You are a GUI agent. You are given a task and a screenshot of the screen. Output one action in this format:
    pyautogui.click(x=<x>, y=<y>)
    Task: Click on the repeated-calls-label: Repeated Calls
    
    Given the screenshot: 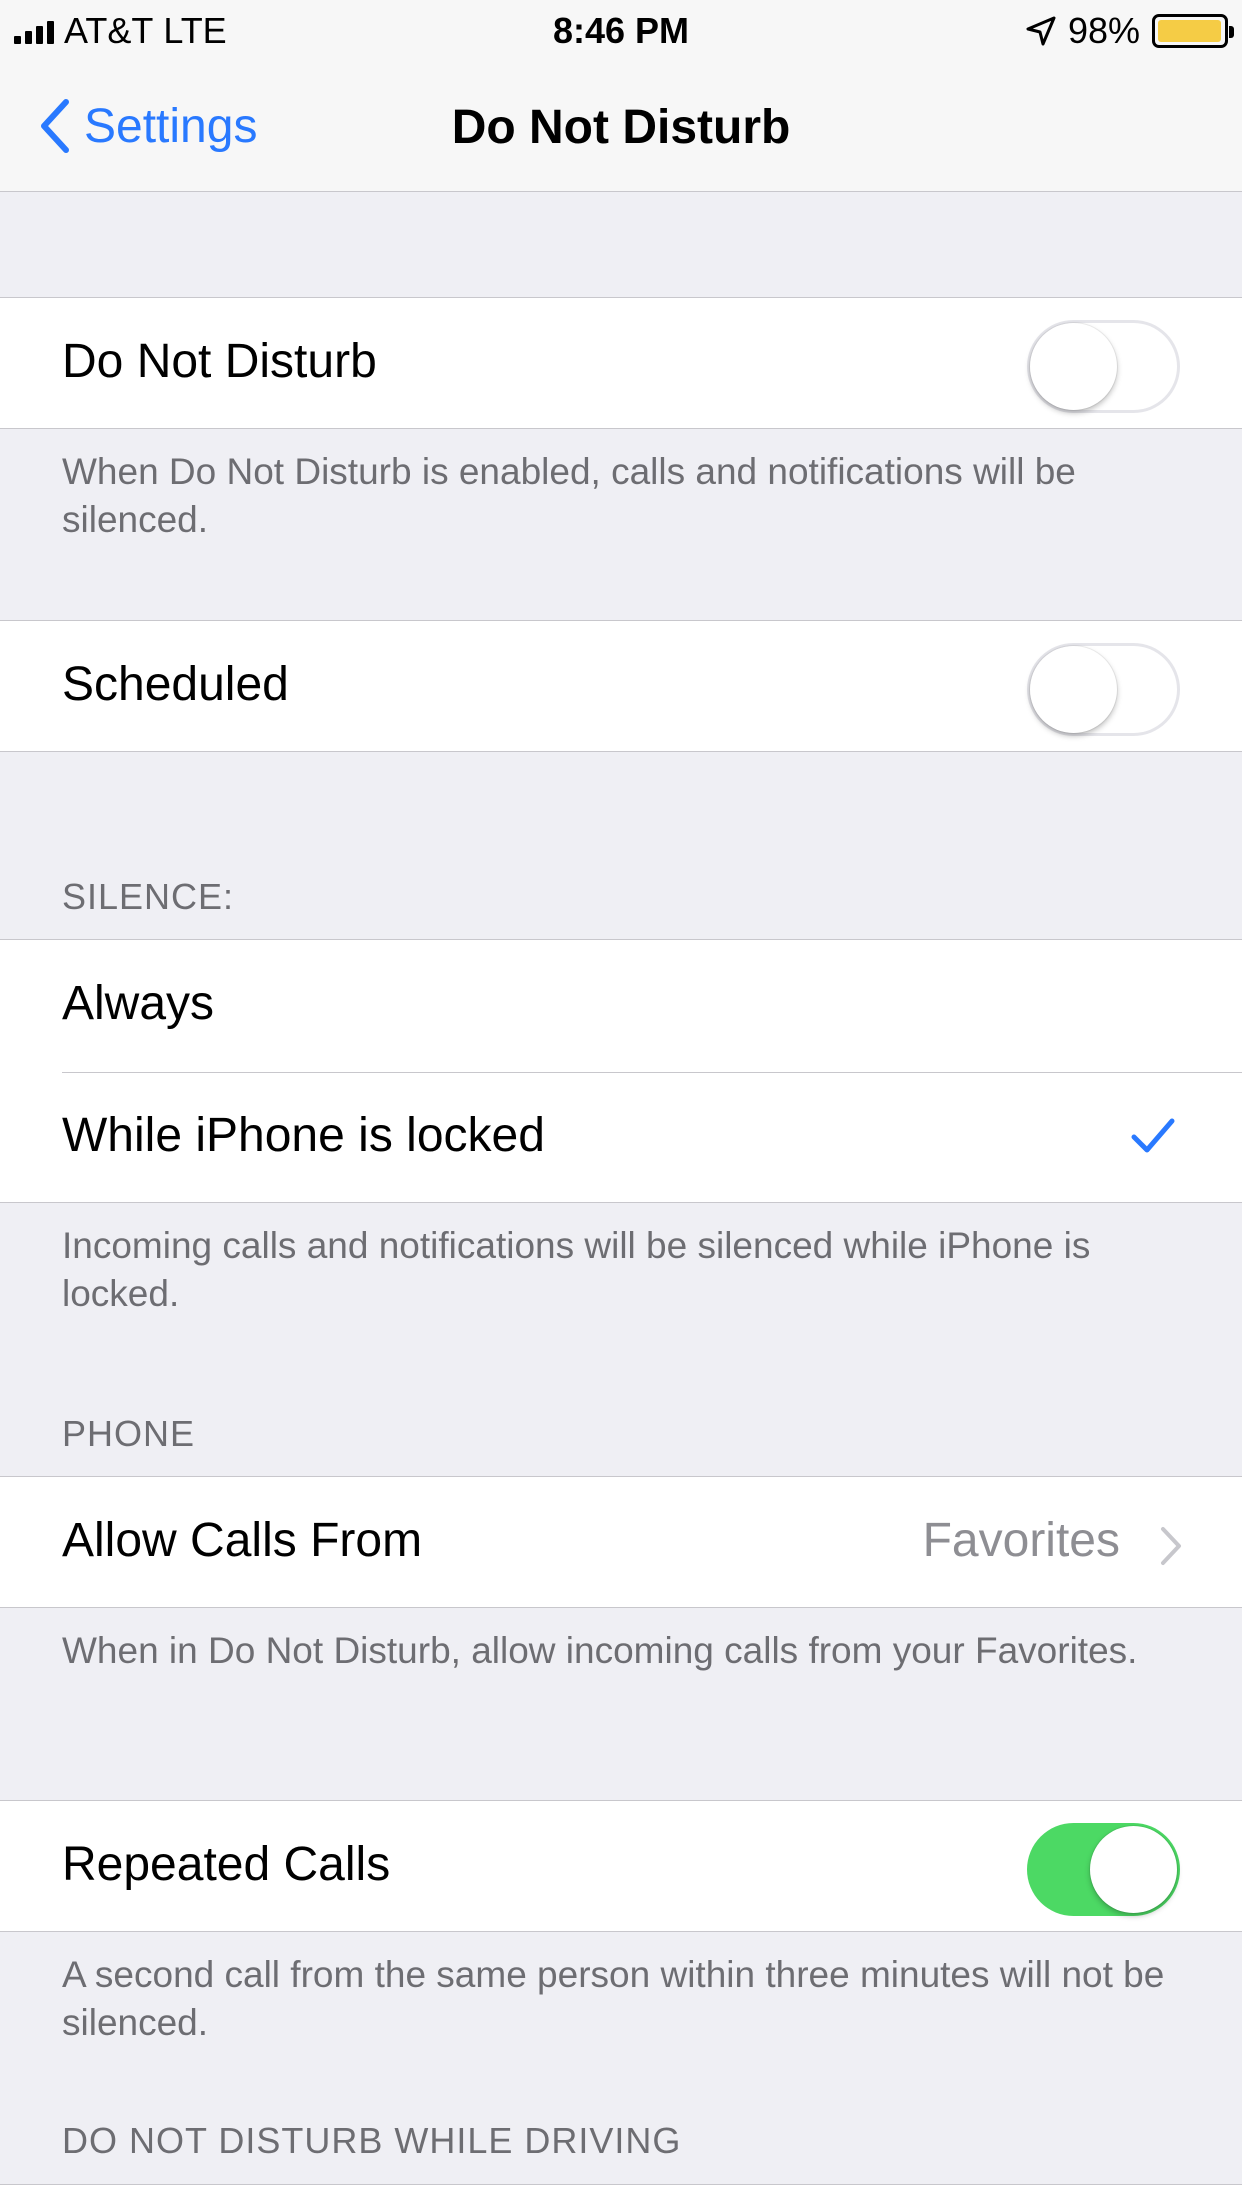 What is the action you would take?
    pyautogui.click(x=226, y=1864)
    